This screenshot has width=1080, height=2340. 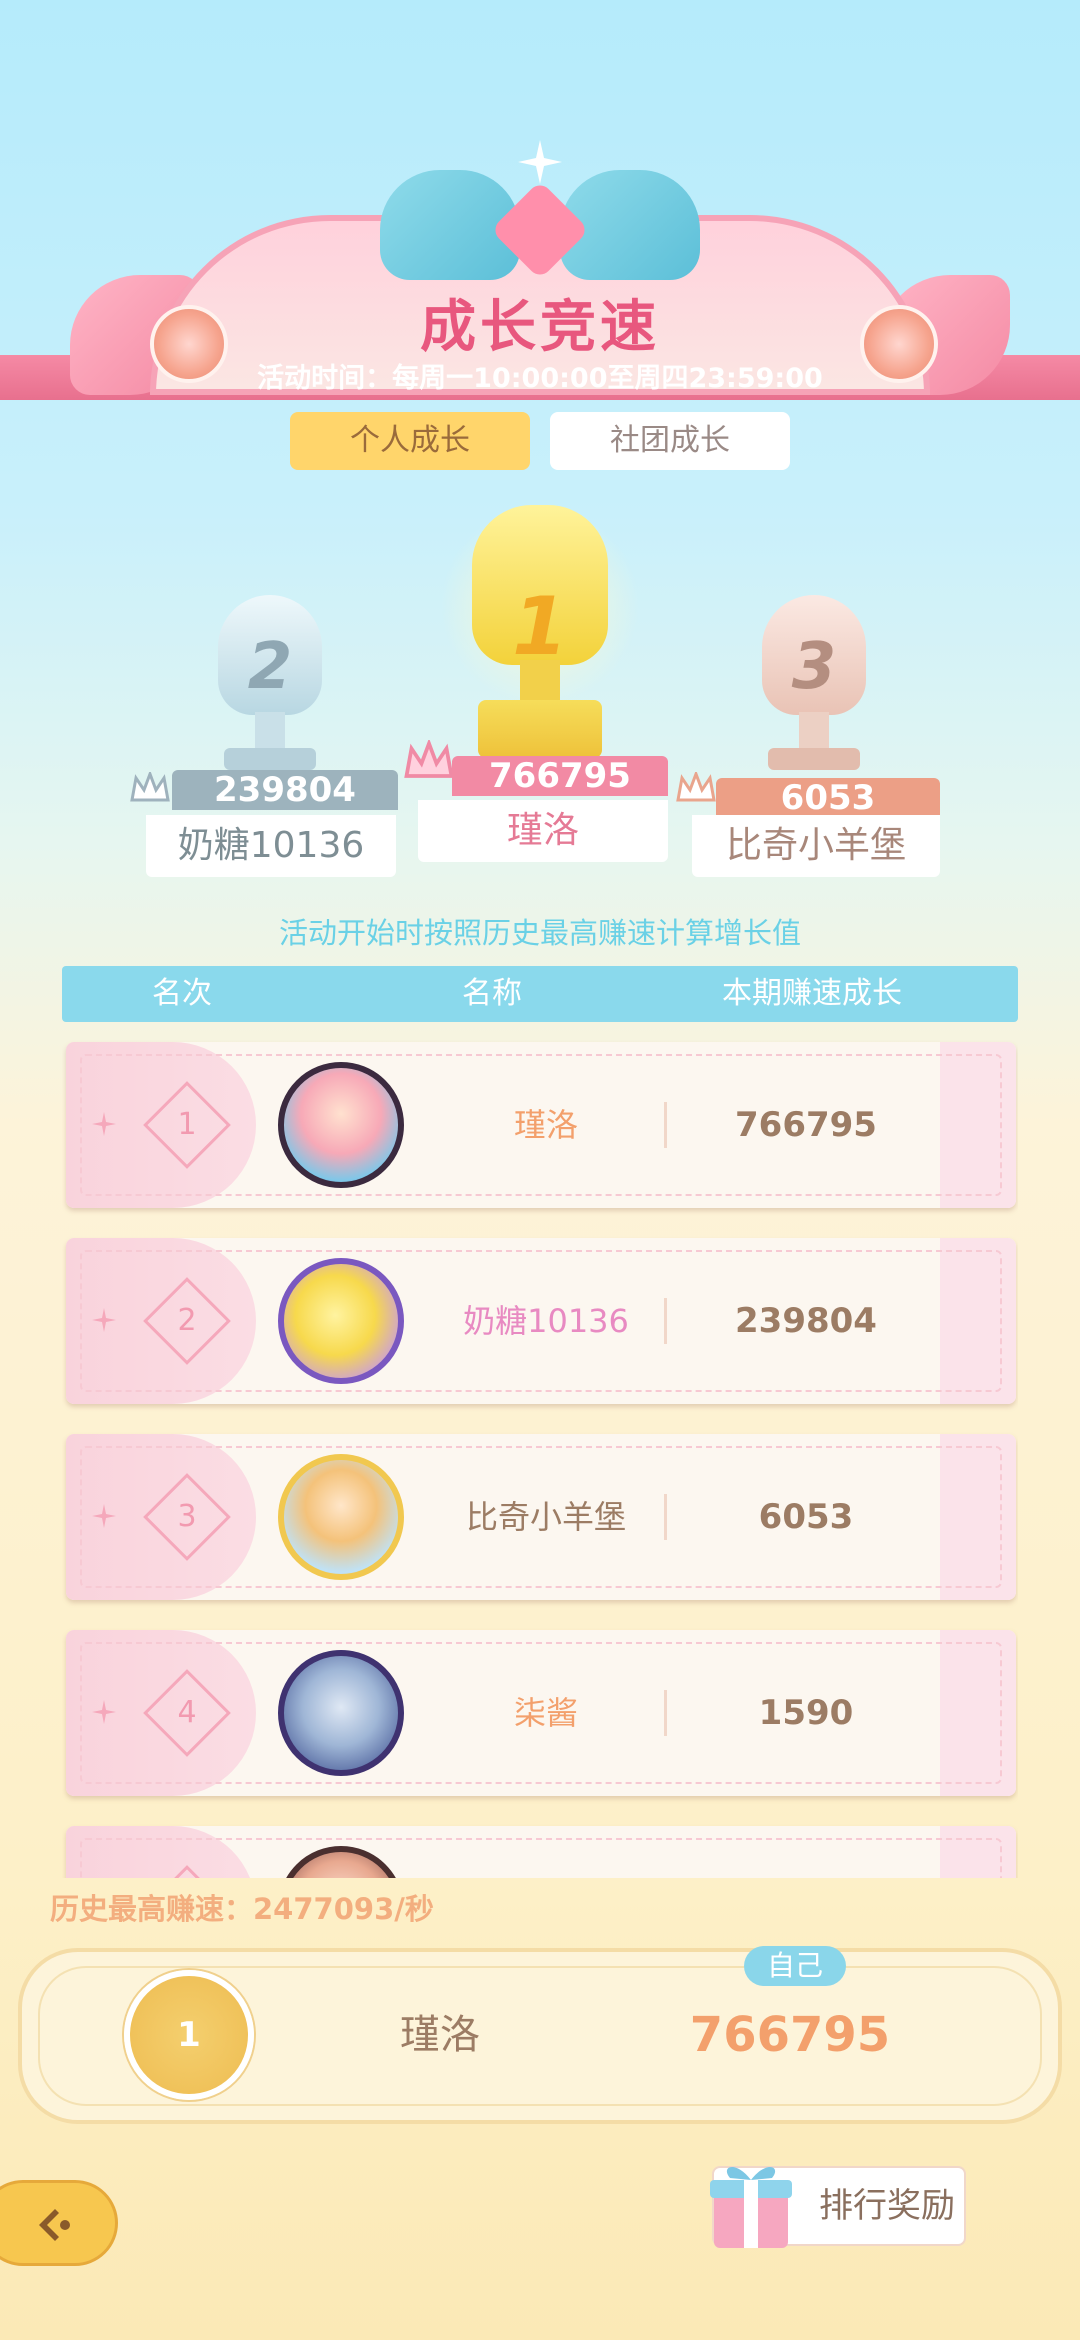 What do you see at coordinates (828, 798) in the screenshot?
I see `podium-third-score: 6053` at bounding box center [828, 798].